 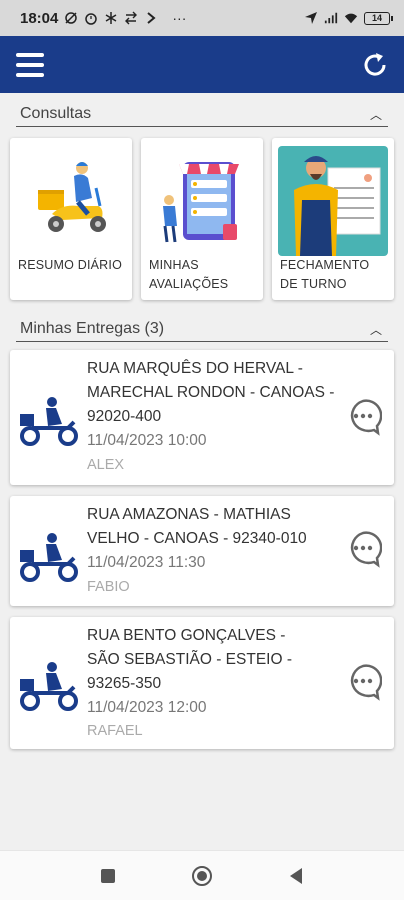 What do you see at coordinates (174, 265) in the screenshot?
I see `card-avaliacoes-label-1: MINHAS` at bounding box center [174, 265].